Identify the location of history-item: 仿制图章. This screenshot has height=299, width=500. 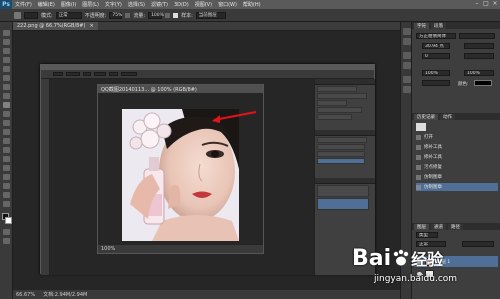
(457, 177).